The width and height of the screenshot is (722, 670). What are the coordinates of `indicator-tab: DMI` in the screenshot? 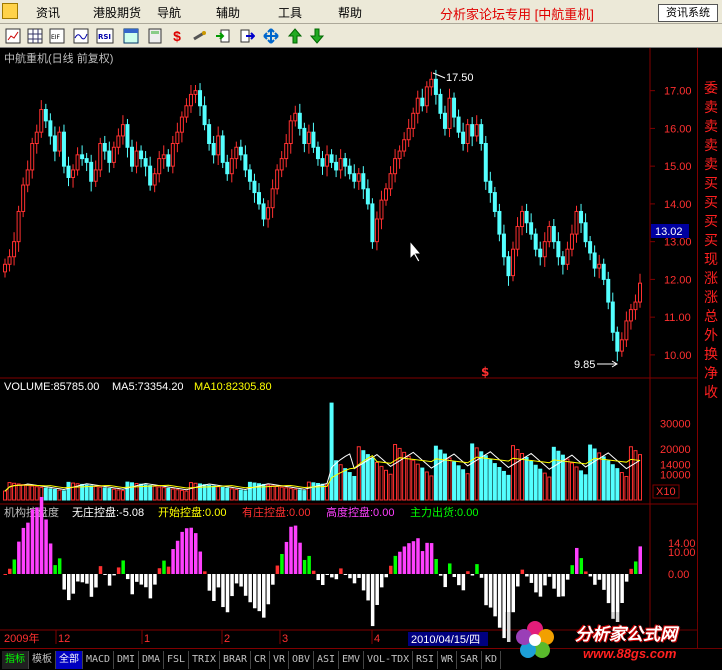 It's located at (127, 660).